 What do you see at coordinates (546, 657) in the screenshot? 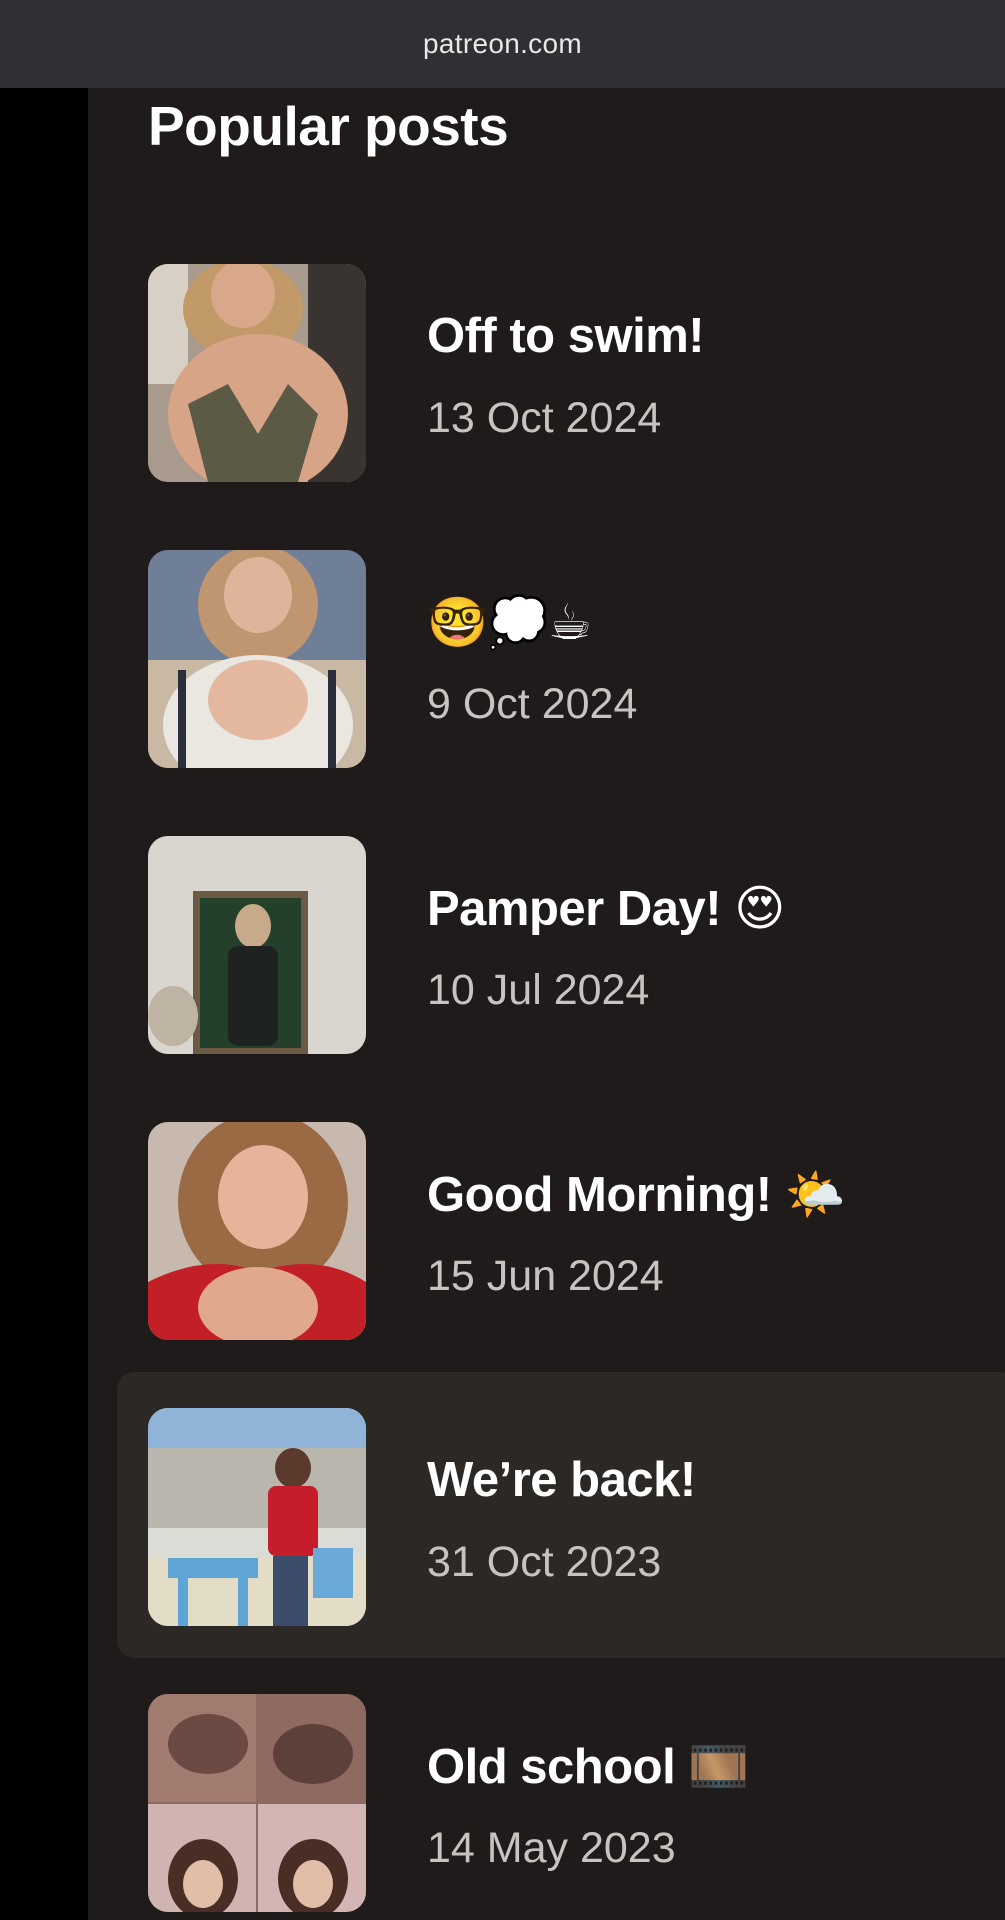
I see `post-item: 🤓💭☕ 9 Oct 2024` at bounding box center [546, 657].